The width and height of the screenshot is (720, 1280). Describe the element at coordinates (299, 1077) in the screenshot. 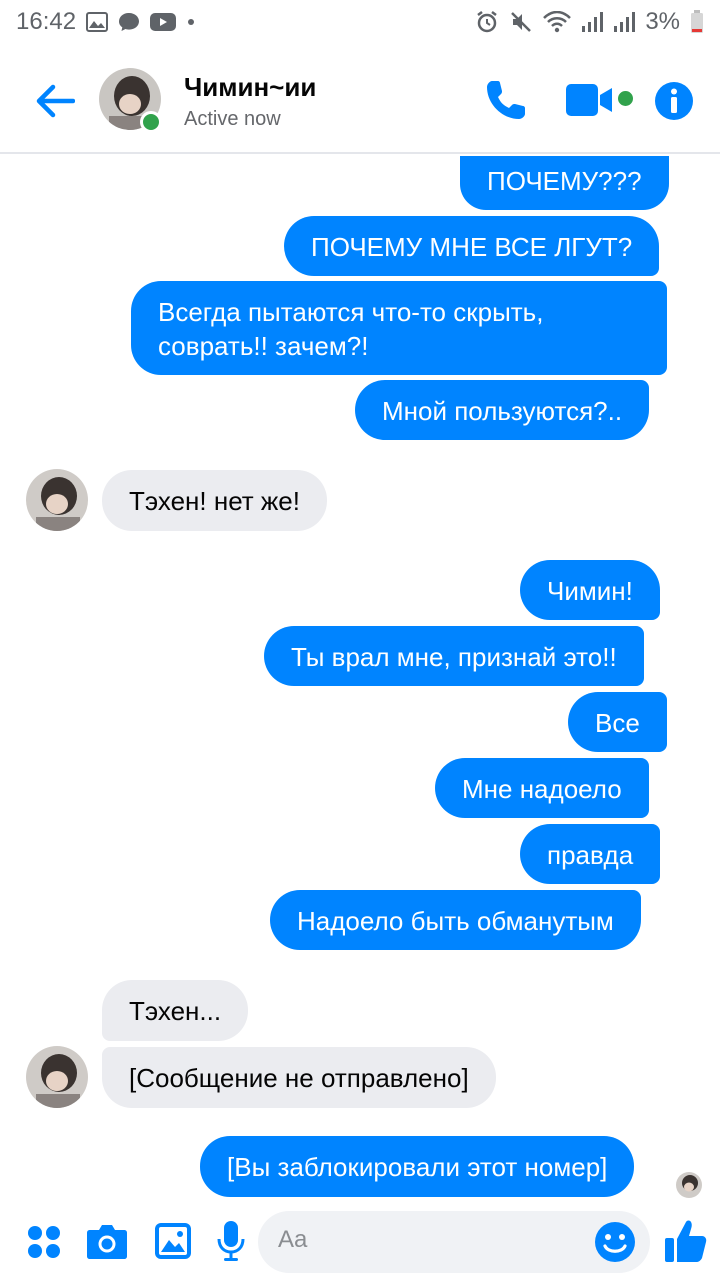

I see `message-bubble-incoming: [Сообщение не отправлено]` at that location.